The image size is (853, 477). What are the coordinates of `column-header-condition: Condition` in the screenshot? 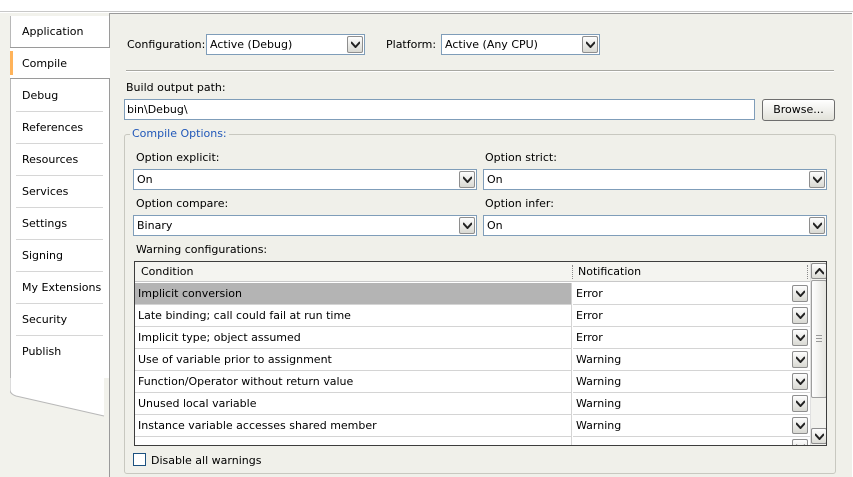 It's located at (353, 272).